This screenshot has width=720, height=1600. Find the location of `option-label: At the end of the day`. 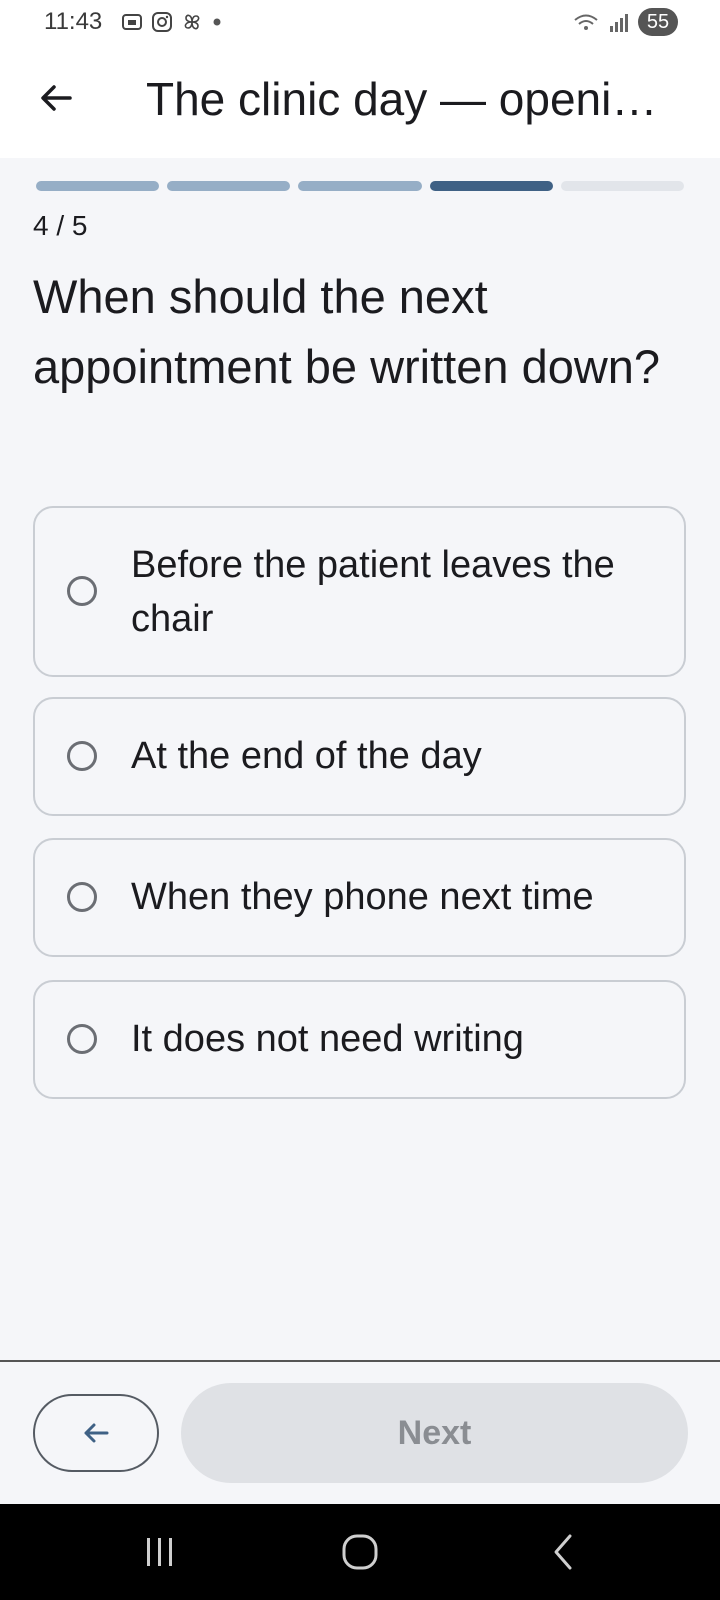

option-label: At the end of the day is located at coordinates (306, 756).